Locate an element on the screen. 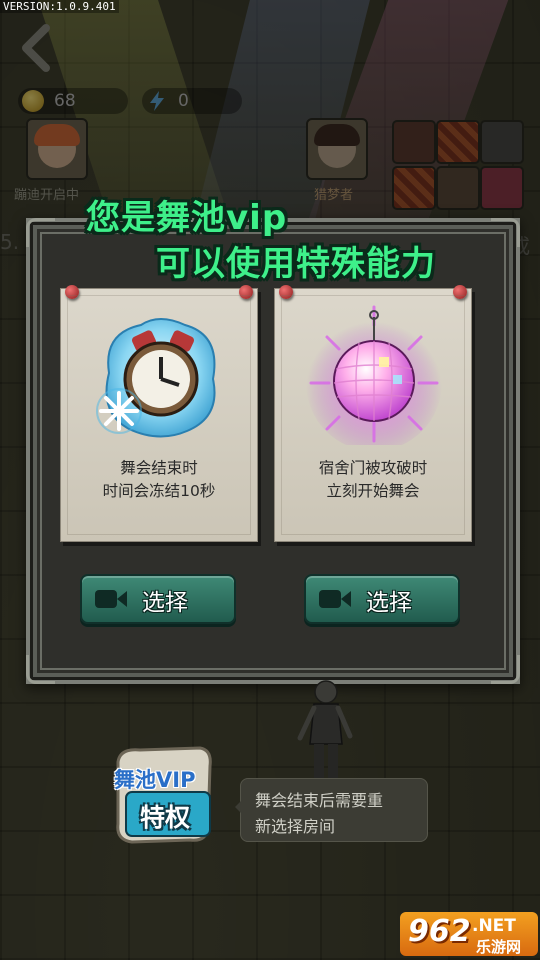 The width and height of the screenshot is (540, 960). dancer-character is located at coordinates (325, 732).